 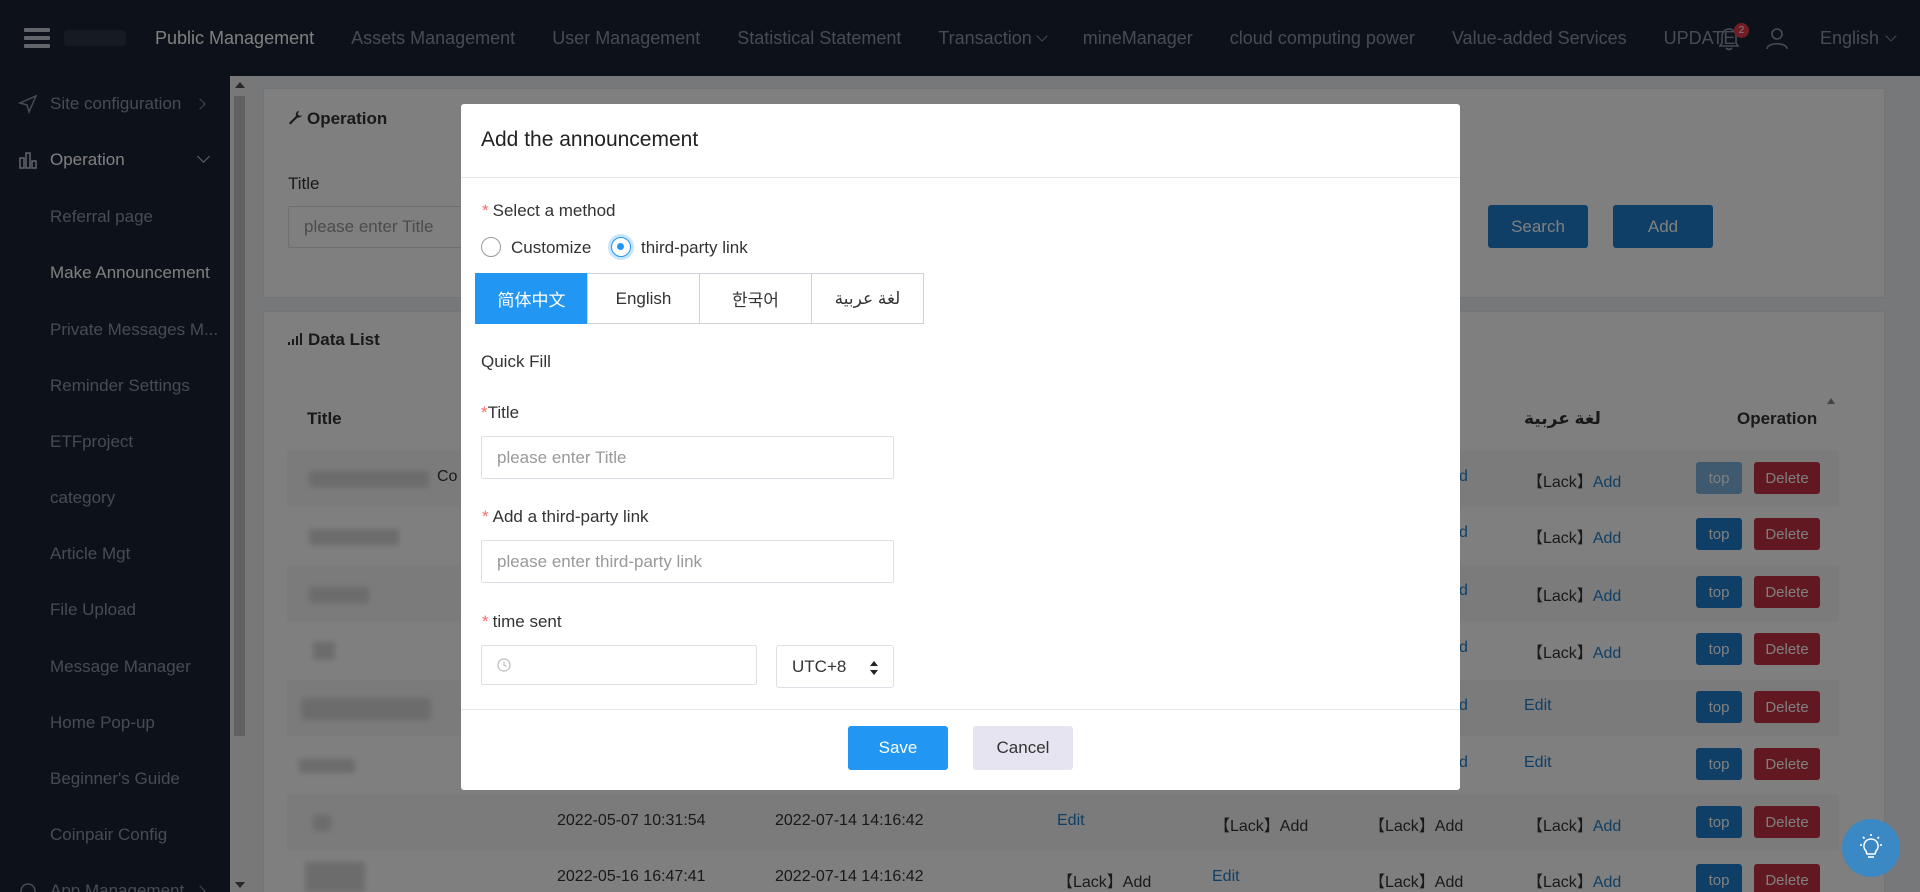 I want to click on modal-title-label: *Title, so click(x=500, y=413).